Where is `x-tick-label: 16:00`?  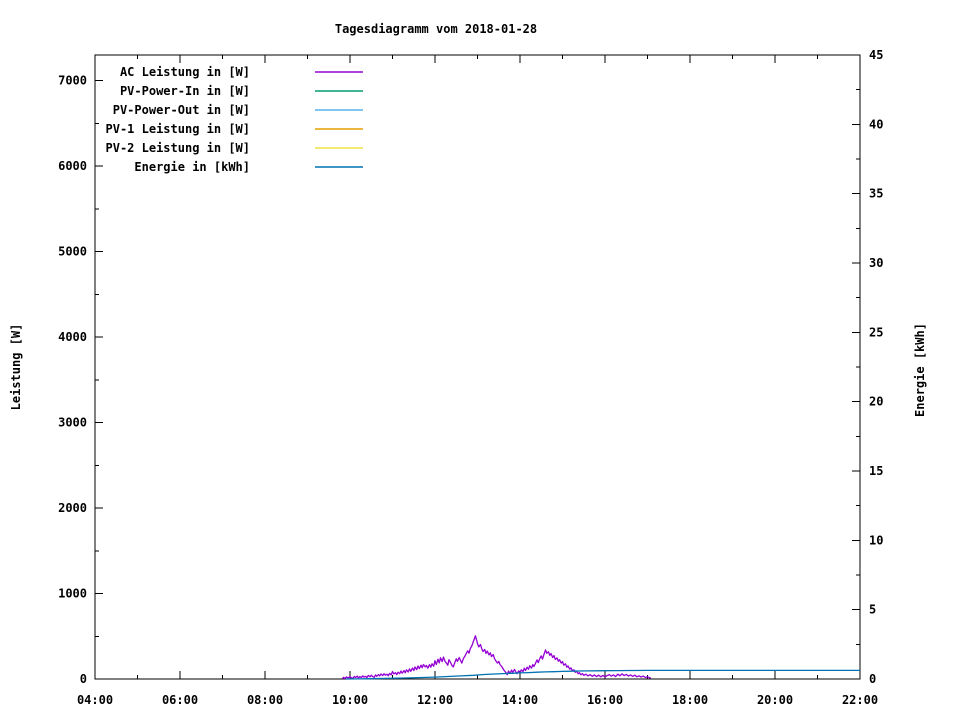
x-tick-label: 16:00 is located at coordinates (605, 700).